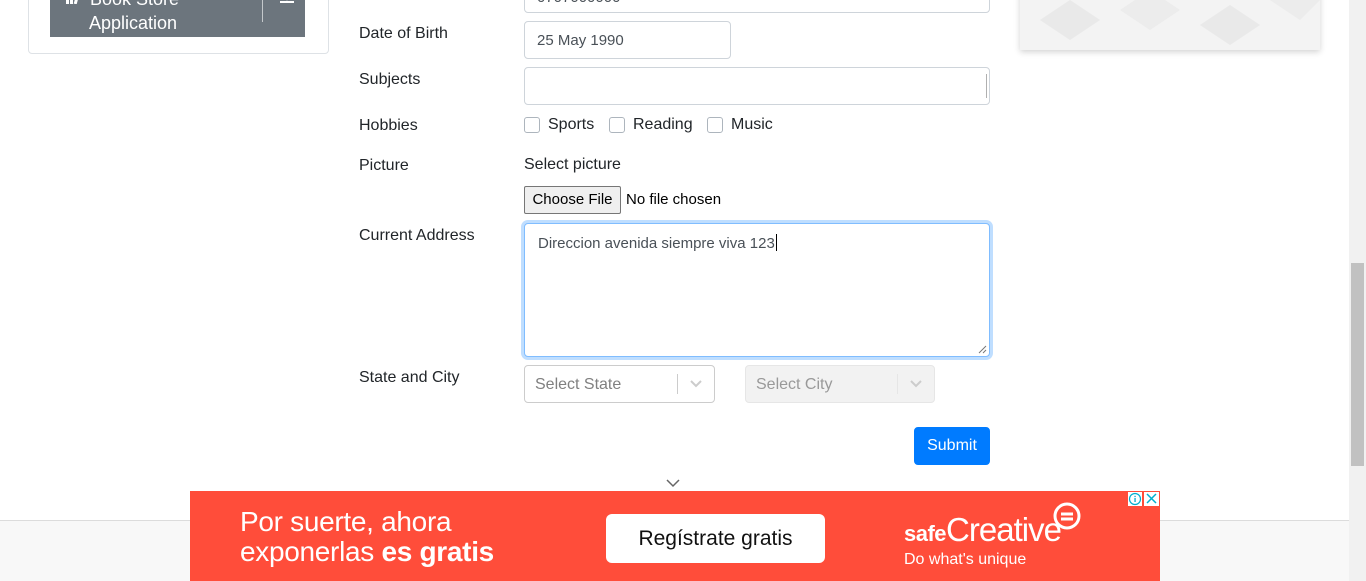  I want to click on city-select: Select City, so click(840, 384).